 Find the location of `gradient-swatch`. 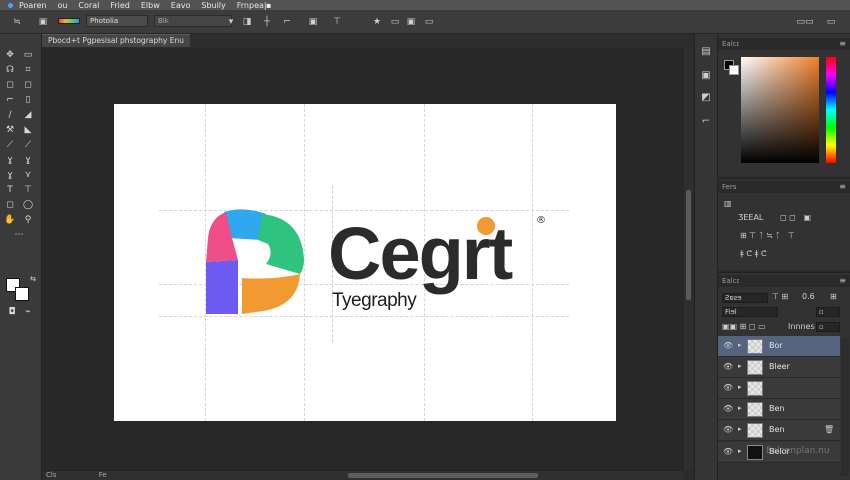

gradient-swatch is located at coordinates (69, 21).